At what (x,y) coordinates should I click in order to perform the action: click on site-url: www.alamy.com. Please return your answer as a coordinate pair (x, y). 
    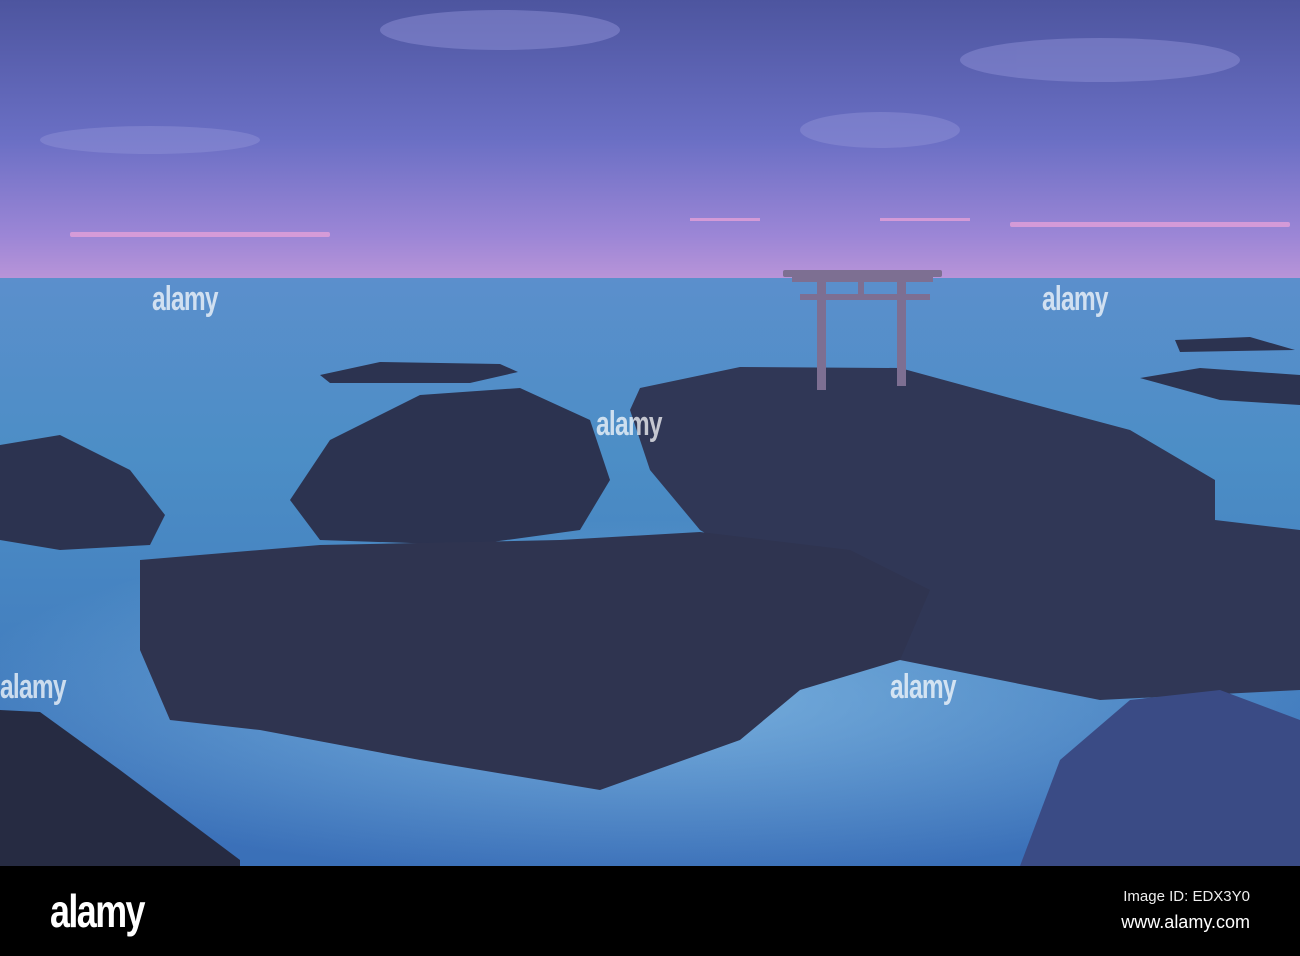
    Looking at the image, I should click on (1185, 922).